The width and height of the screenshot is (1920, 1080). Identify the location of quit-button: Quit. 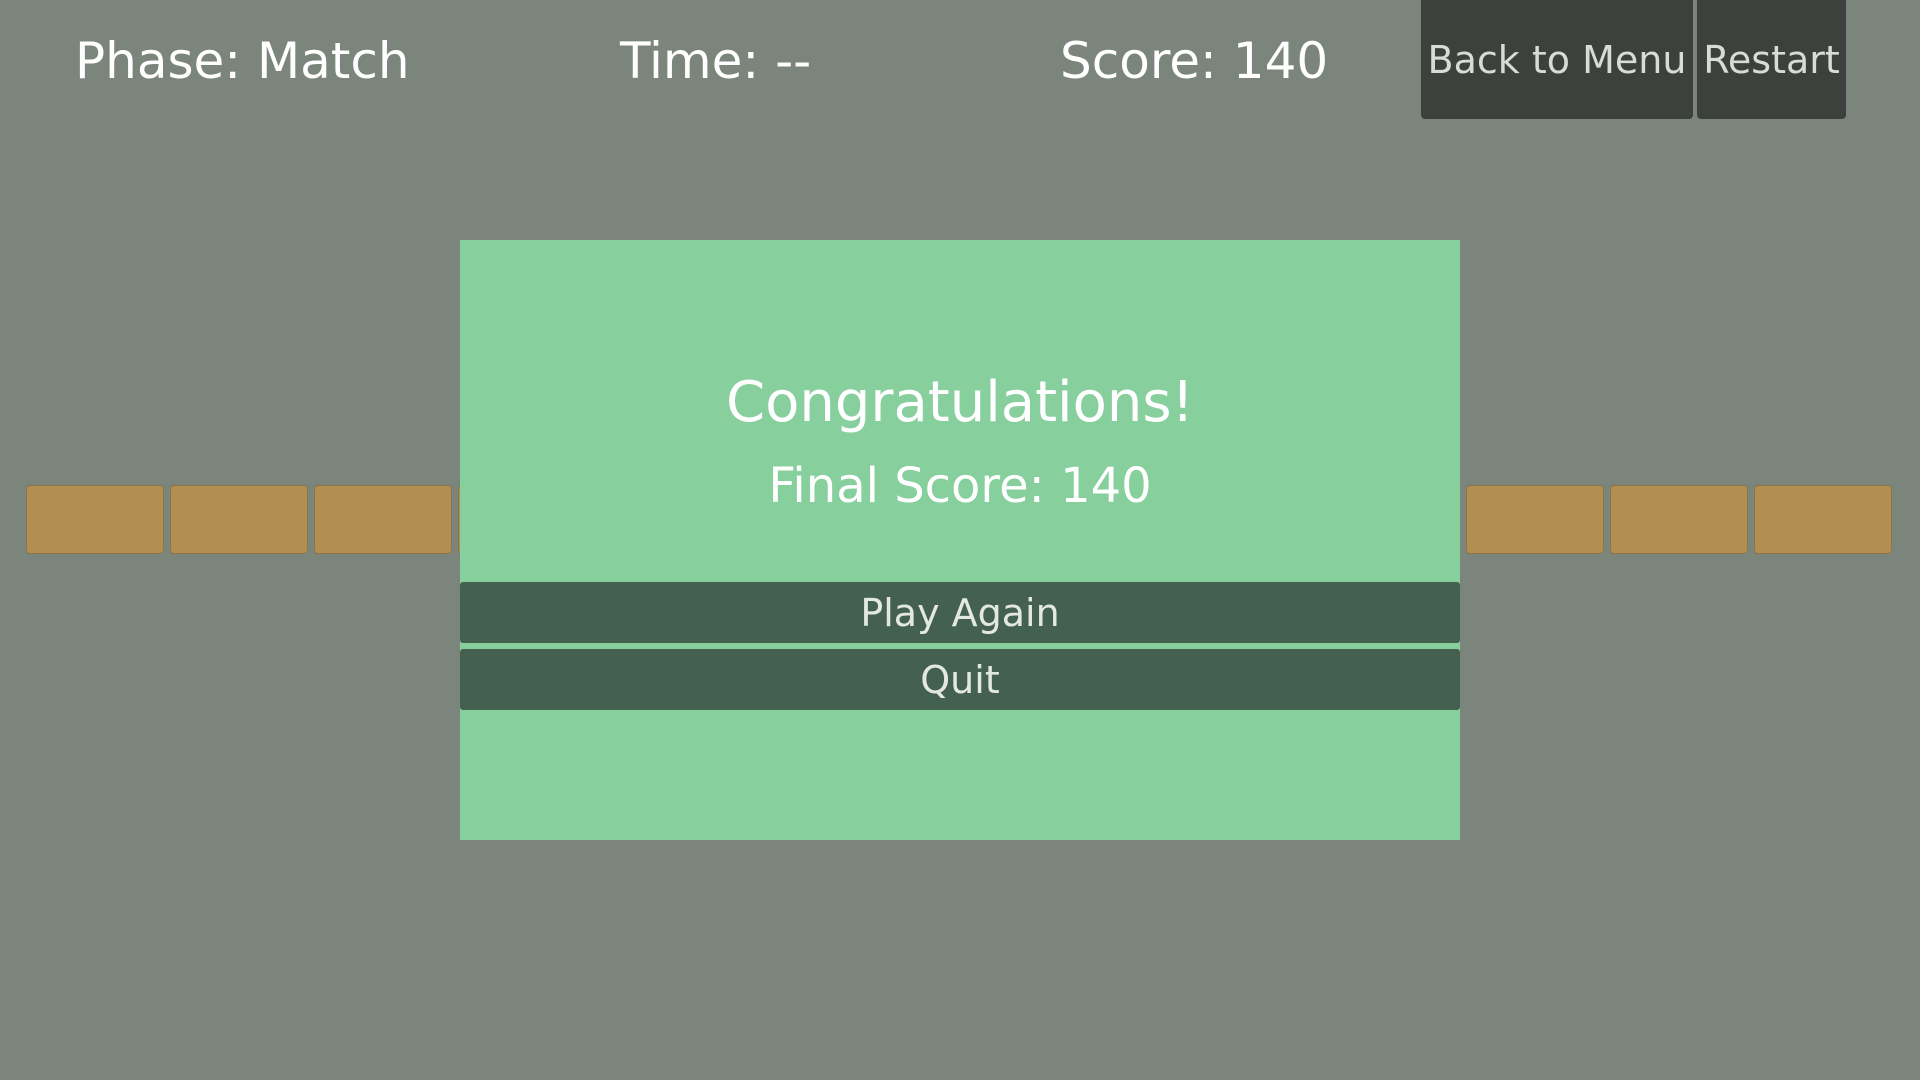
(960, 679).